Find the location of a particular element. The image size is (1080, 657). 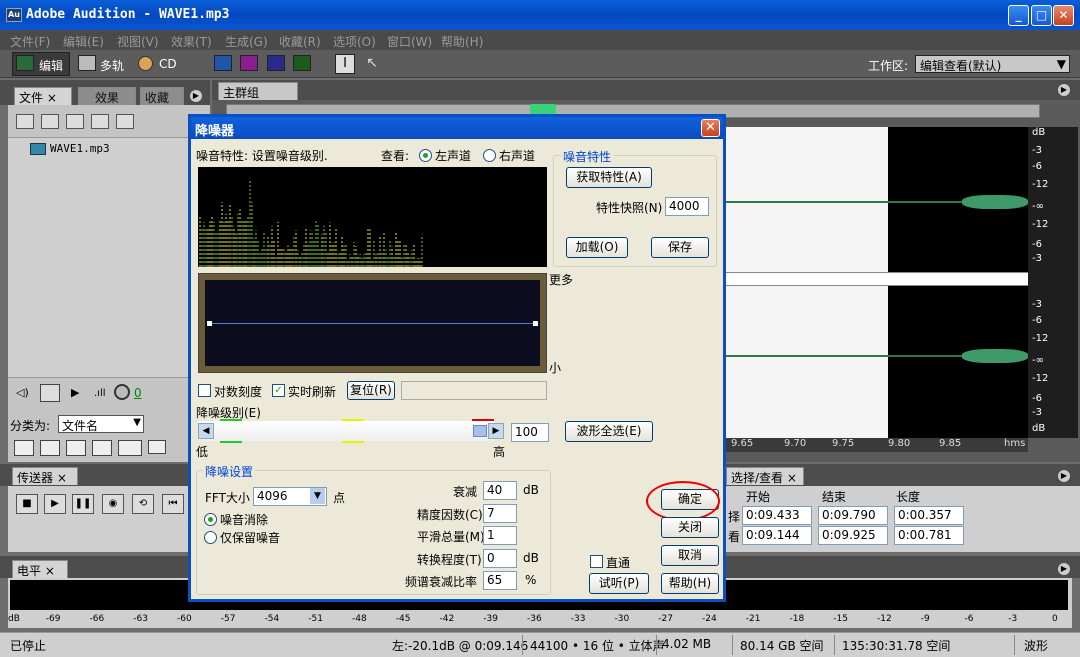

left-channel-radio is located at coordinates (425, 155).